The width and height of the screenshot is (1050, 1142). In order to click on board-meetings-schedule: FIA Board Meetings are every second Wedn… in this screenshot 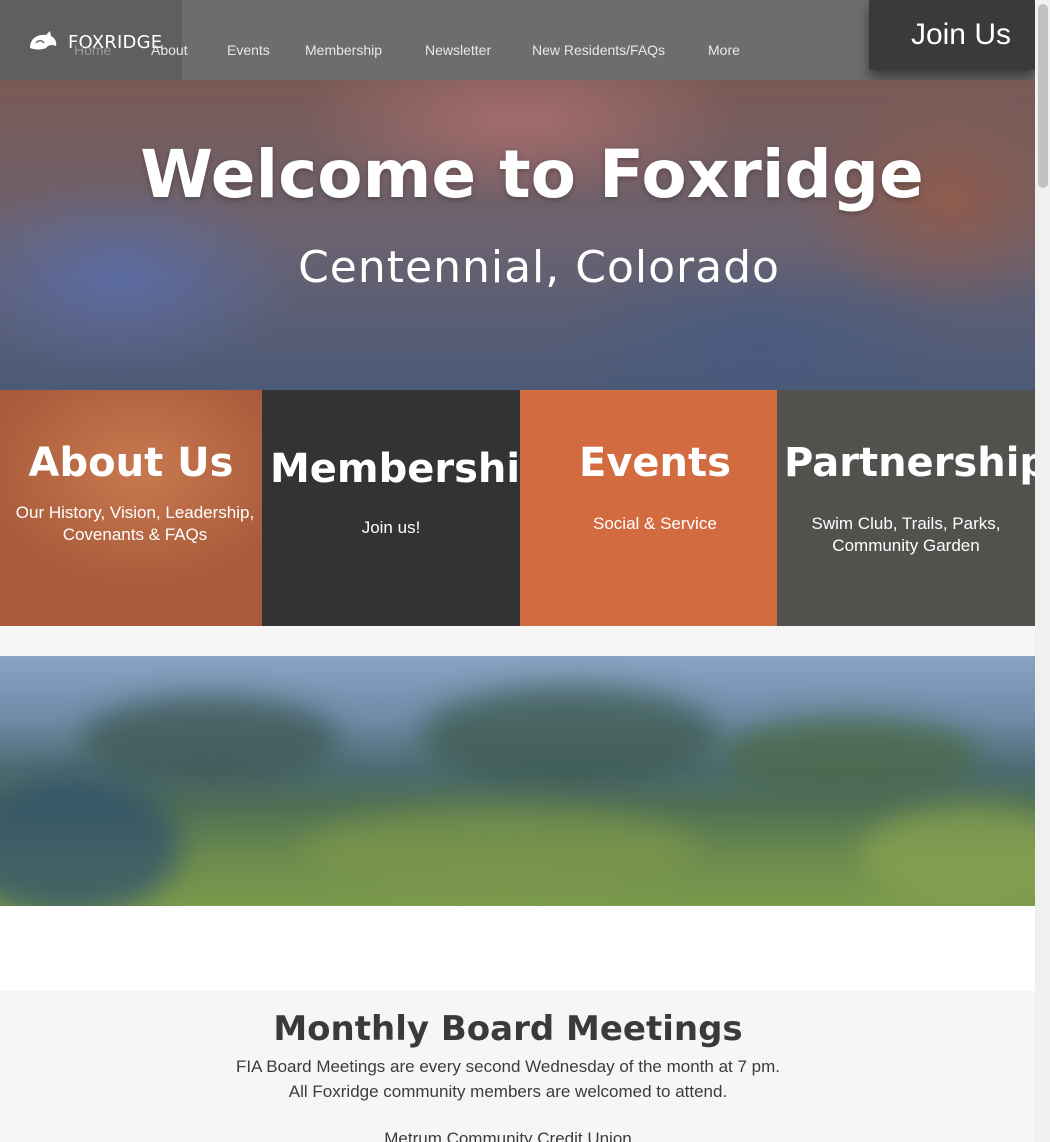, I will do `click(508, 1066)`.